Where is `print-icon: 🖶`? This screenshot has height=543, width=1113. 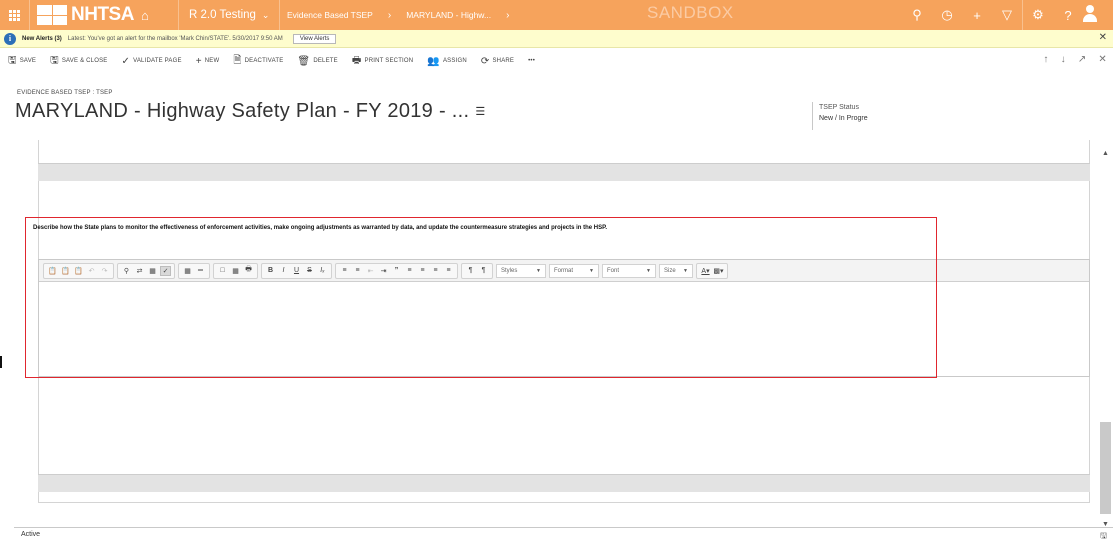
print-icon: 🖶 is located at coordinates (356, 60).